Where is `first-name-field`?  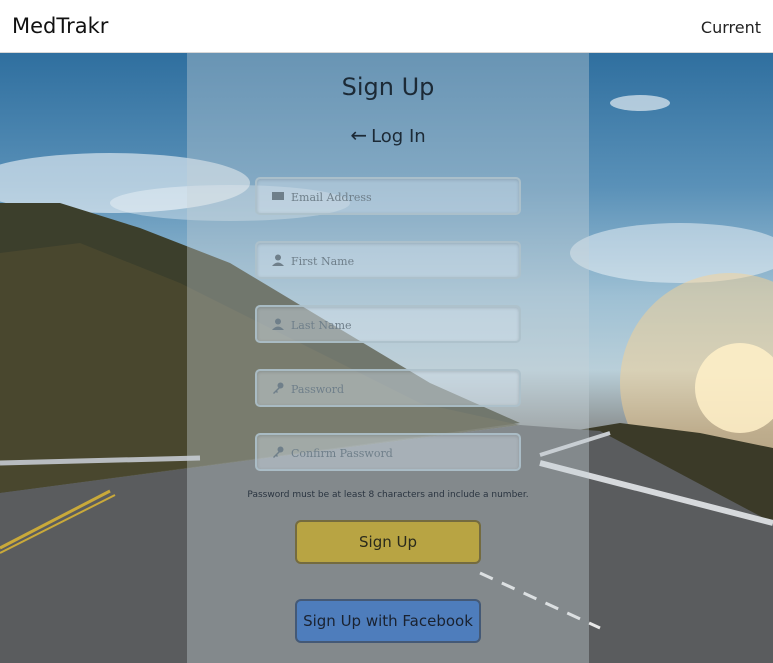 first-name-field is located at coordinates (388, 260).